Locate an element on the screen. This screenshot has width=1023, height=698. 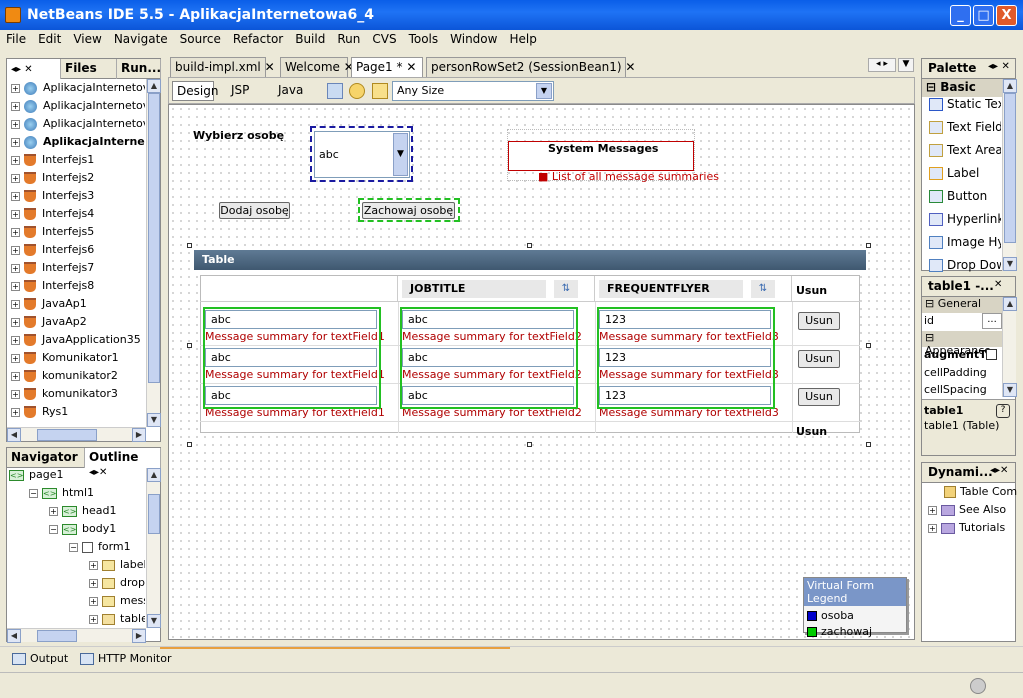
project-item: + Interfejs8 is located at coordinates (78, 288).